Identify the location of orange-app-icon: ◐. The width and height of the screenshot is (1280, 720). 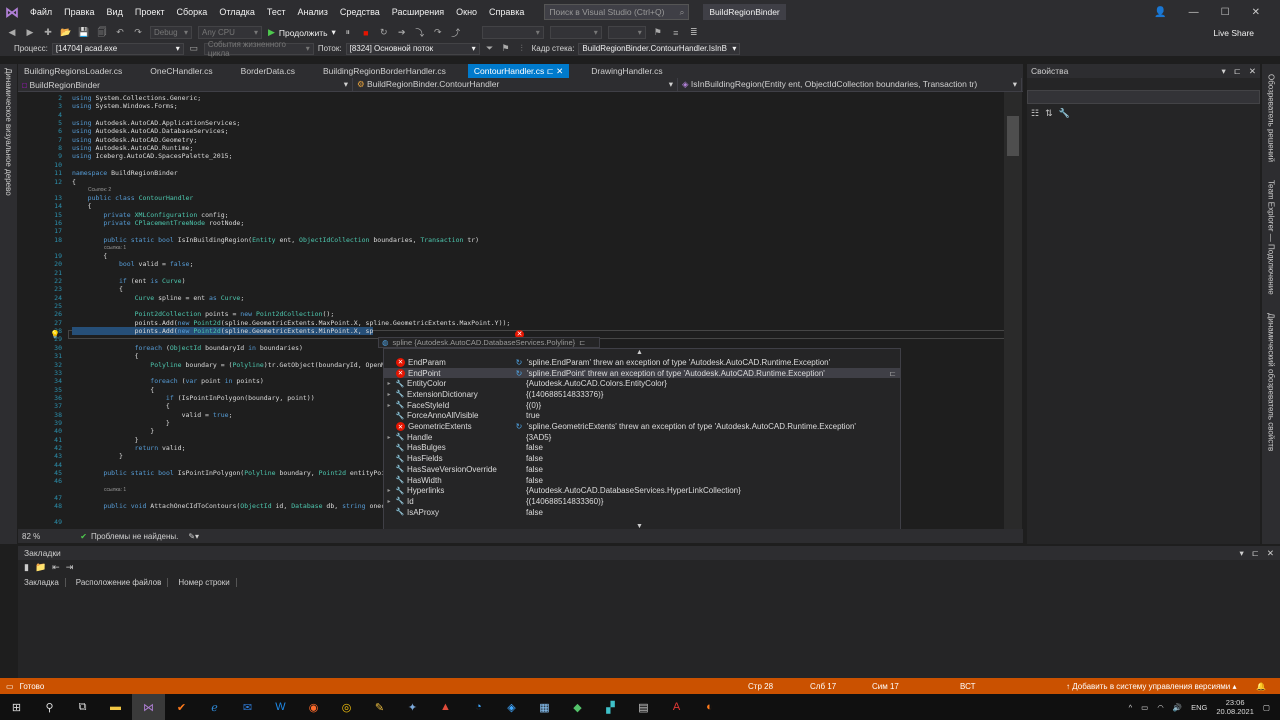
(709, 707).